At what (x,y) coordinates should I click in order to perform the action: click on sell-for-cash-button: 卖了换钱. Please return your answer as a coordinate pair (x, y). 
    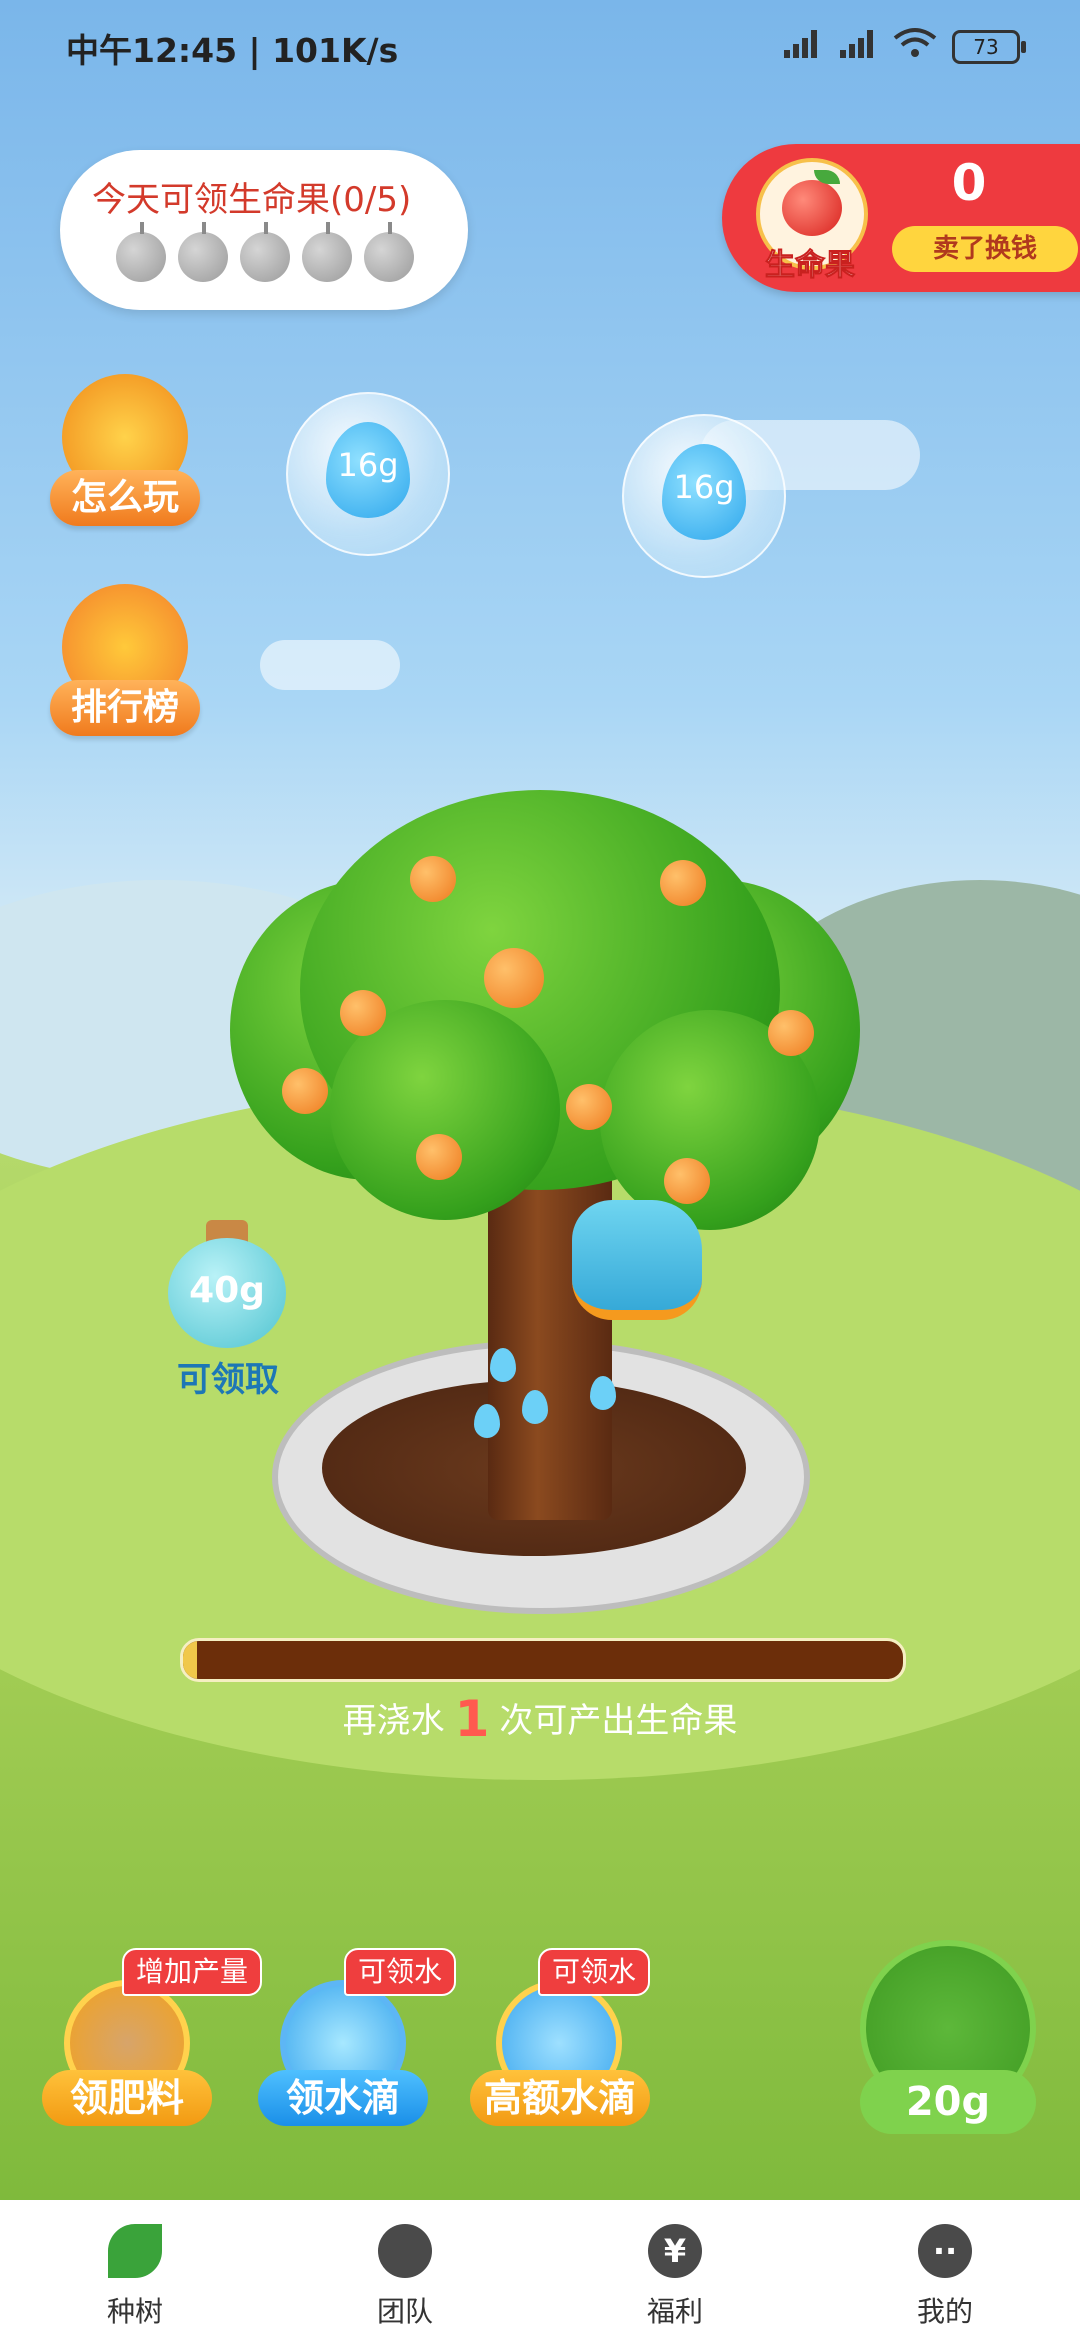
    Looking at the image, I should click on (985, 249).